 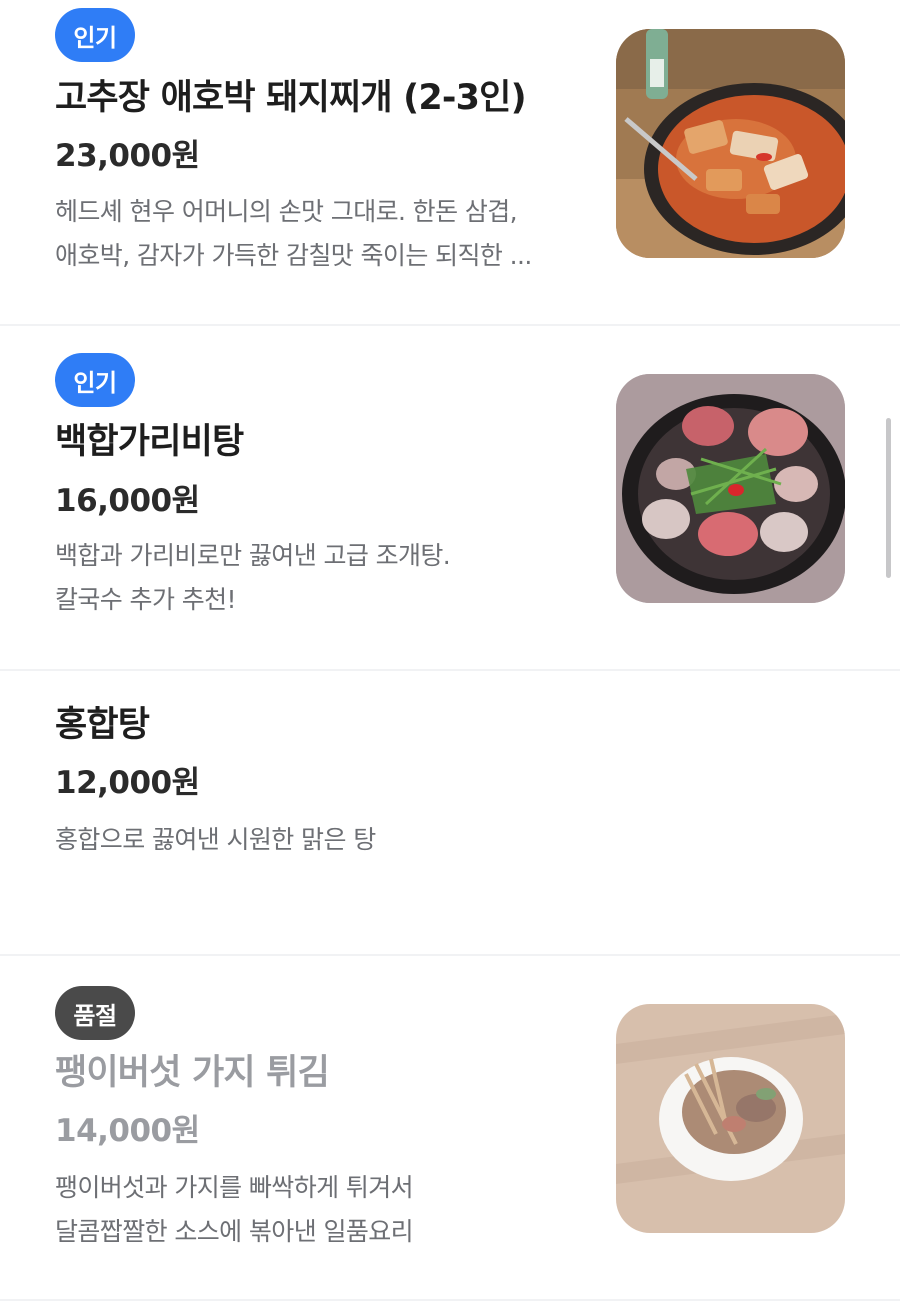 What do you see at coordinates (127, 1131) in the screenshot?
I see `menu-item-price: 14,000원` at bounding box center [127, 1131].